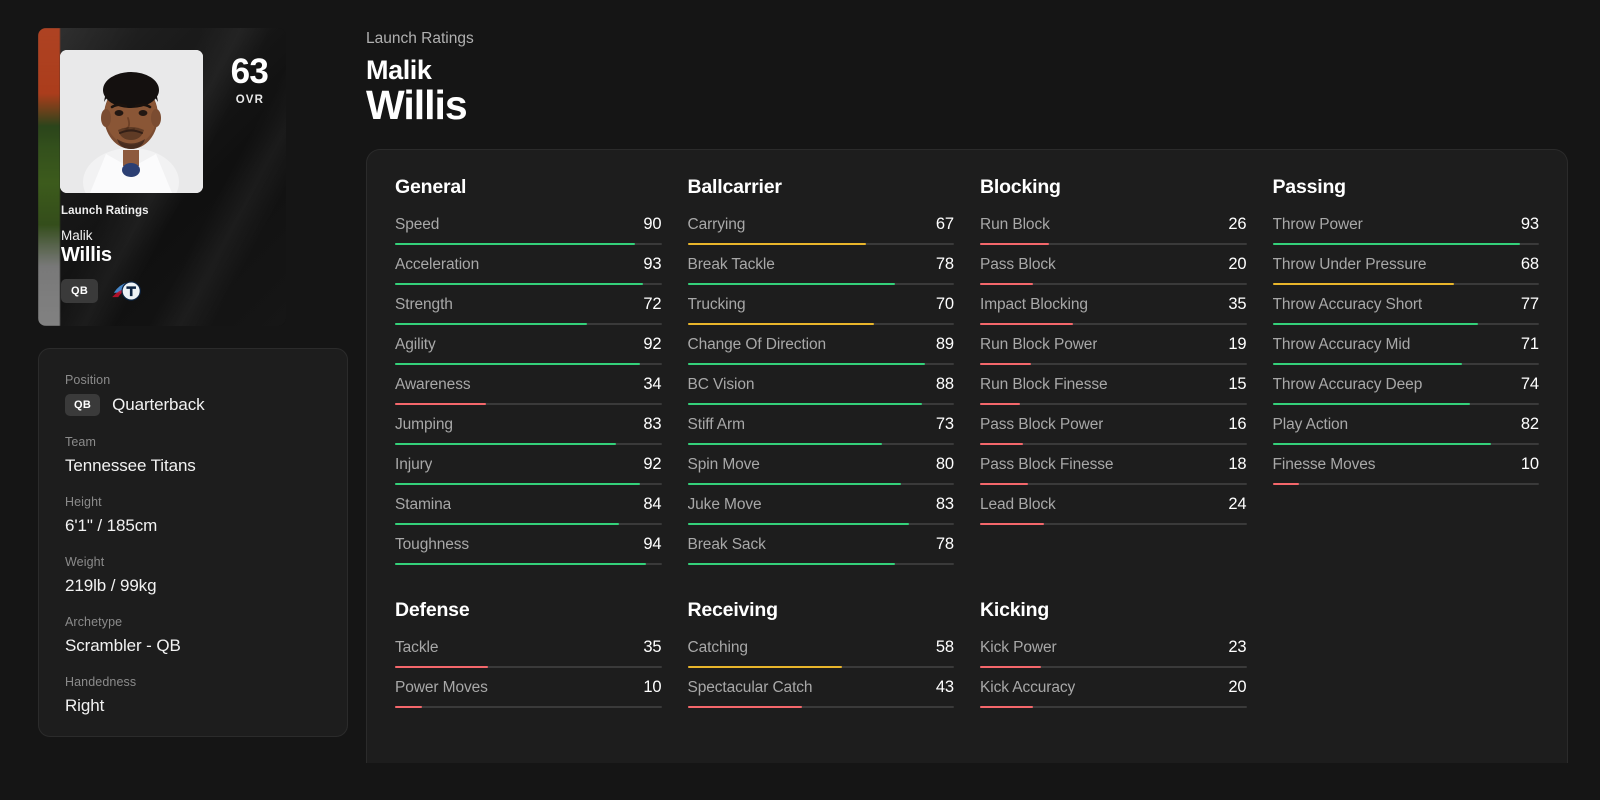 Image resolution: width=1600 pixels, height=800 pixels. Describe the element at coordinates (944, 224) in the screenshot. I see `rating-value: 67` at that location.